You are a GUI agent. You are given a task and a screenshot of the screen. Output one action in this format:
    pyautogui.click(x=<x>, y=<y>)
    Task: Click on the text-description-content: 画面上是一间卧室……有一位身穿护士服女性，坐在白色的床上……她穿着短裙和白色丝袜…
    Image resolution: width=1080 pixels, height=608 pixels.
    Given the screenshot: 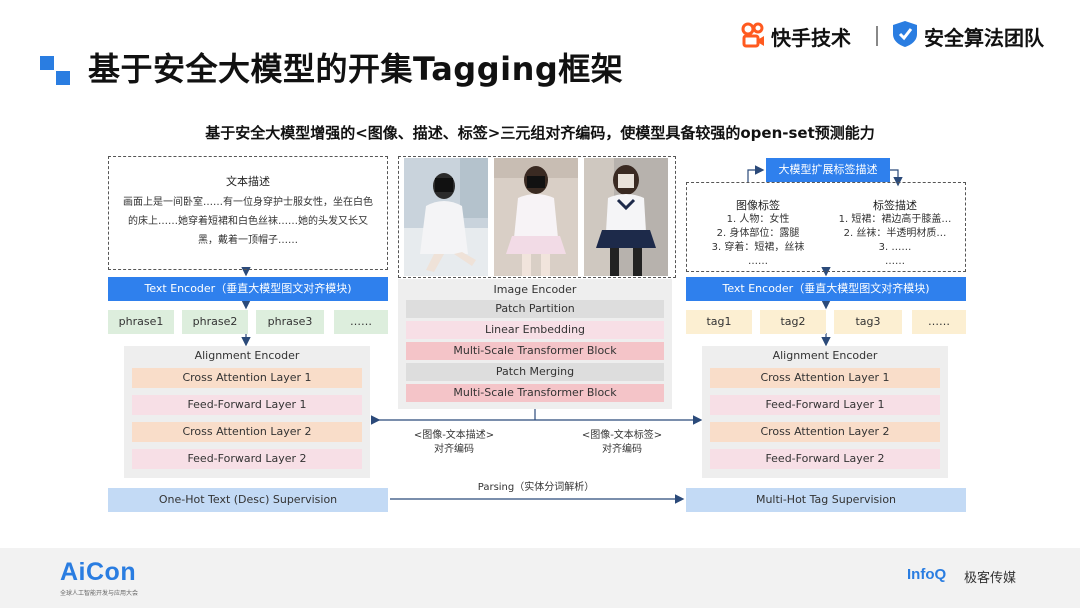 What is the action you would take?
    pyautogui.click(x=248, y=221)
    